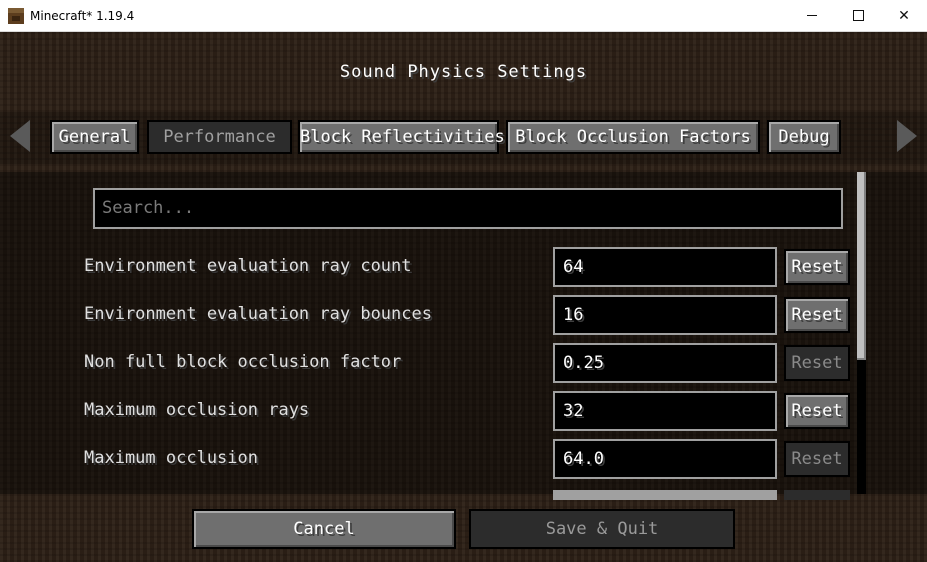 The height and width of the screenshot is (562, 927). What do you see at coordinates (665, 495) in the screenshot?
I see `setting-value-field-partial` at bounding box center [665, 495].